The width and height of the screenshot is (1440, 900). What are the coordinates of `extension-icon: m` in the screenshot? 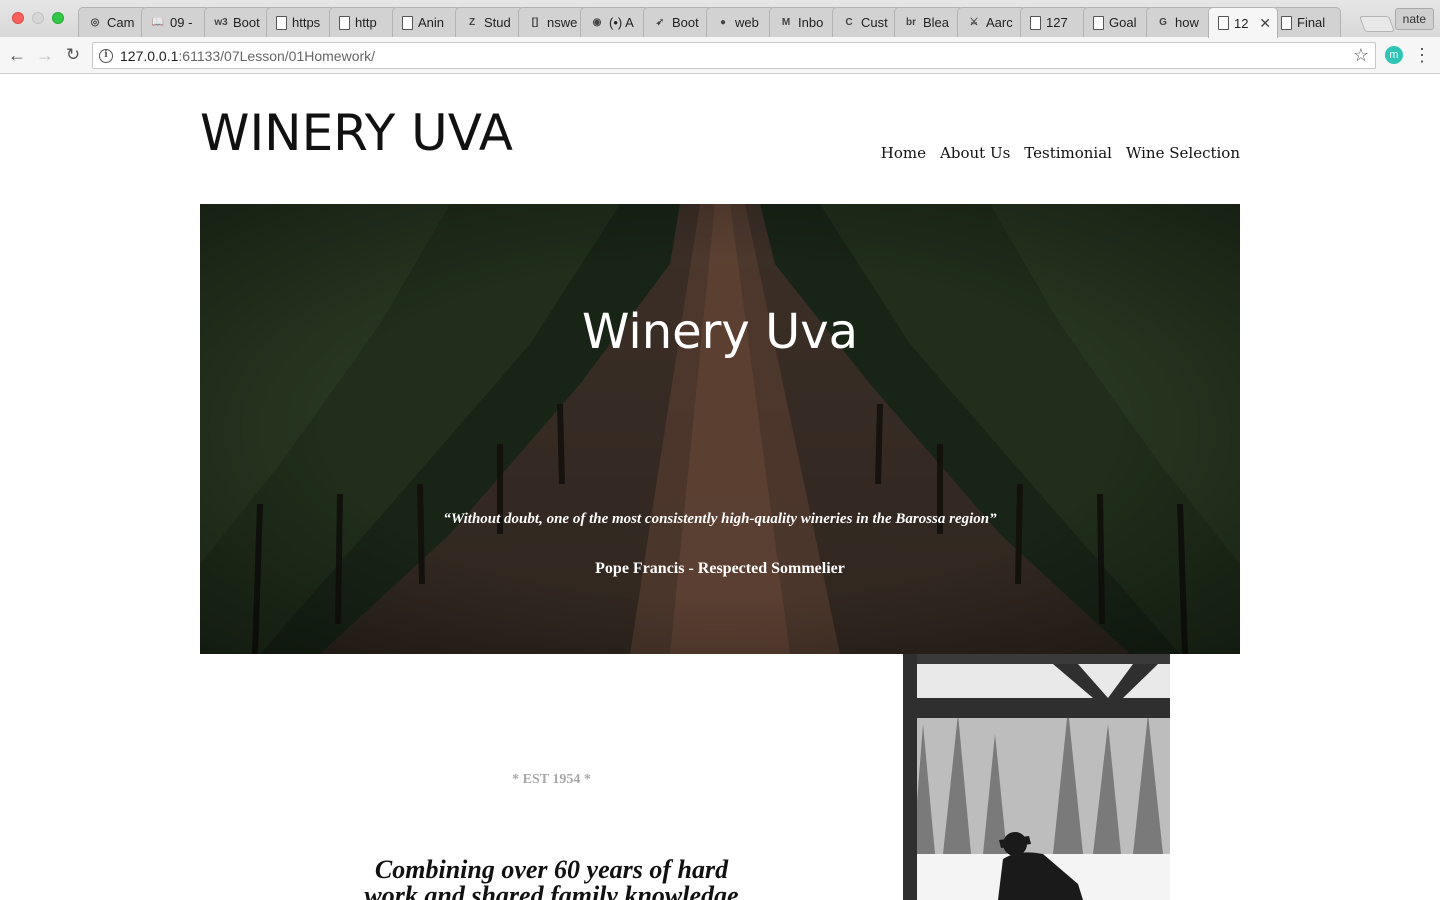 It's located at (1394, 55).